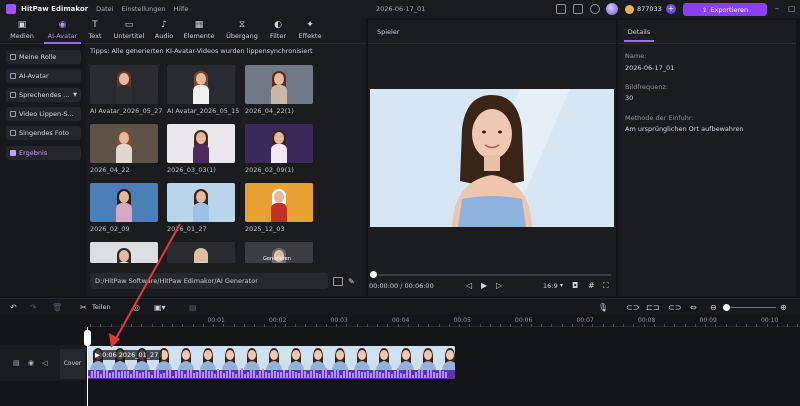 The image size is (800, 406). Describe the element at coordinates (693, 307) in the screenshot. I see `fit-icon: ⇔` at that location.